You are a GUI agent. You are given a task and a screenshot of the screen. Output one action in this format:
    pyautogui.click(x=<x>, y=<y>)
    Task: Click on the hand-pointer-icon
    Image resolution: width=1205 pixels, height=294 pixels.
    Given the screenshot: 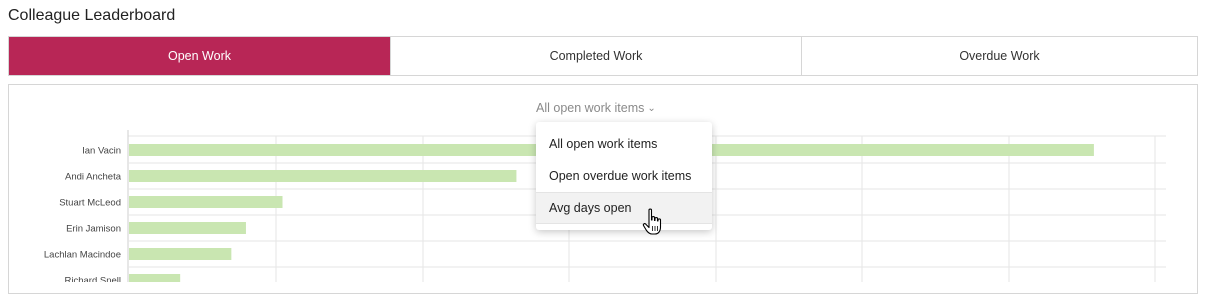 What is the action you would take?
    pyautogui.click(x=652, y=221)
    